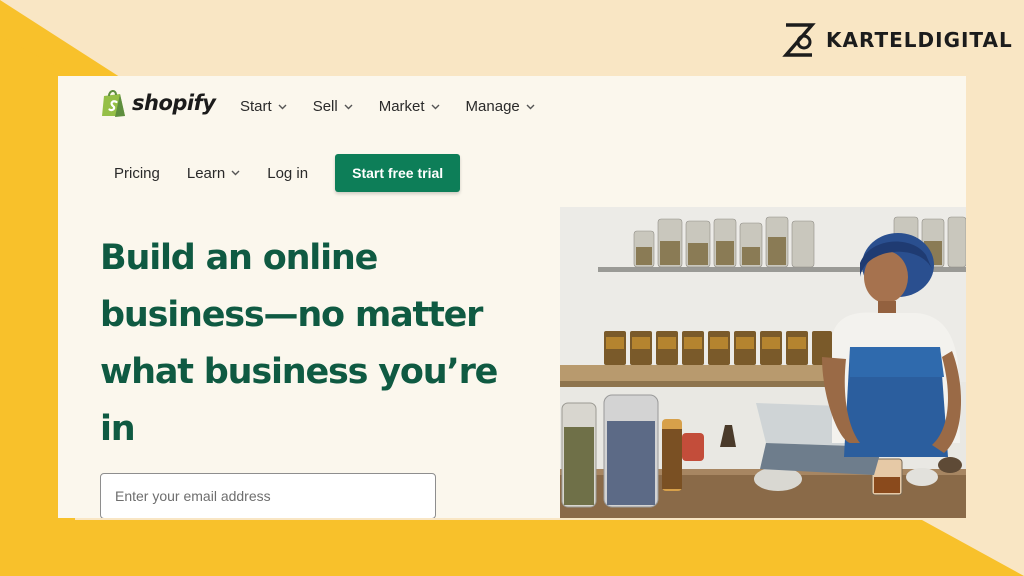 This screenshot has width=1024, height=576. Describe the element at coordinates (268, 495) in the screenshot. I see `email-input` at that location.